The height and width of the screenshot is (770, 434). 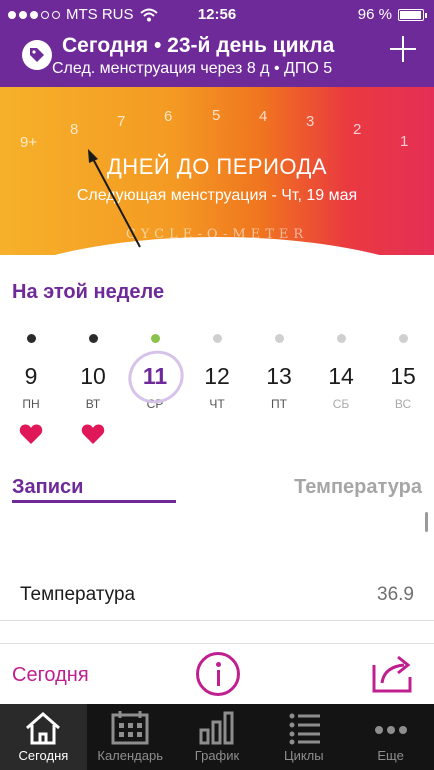 I want to click on day-cell: 9 ПН, so click(x=31, y=387).